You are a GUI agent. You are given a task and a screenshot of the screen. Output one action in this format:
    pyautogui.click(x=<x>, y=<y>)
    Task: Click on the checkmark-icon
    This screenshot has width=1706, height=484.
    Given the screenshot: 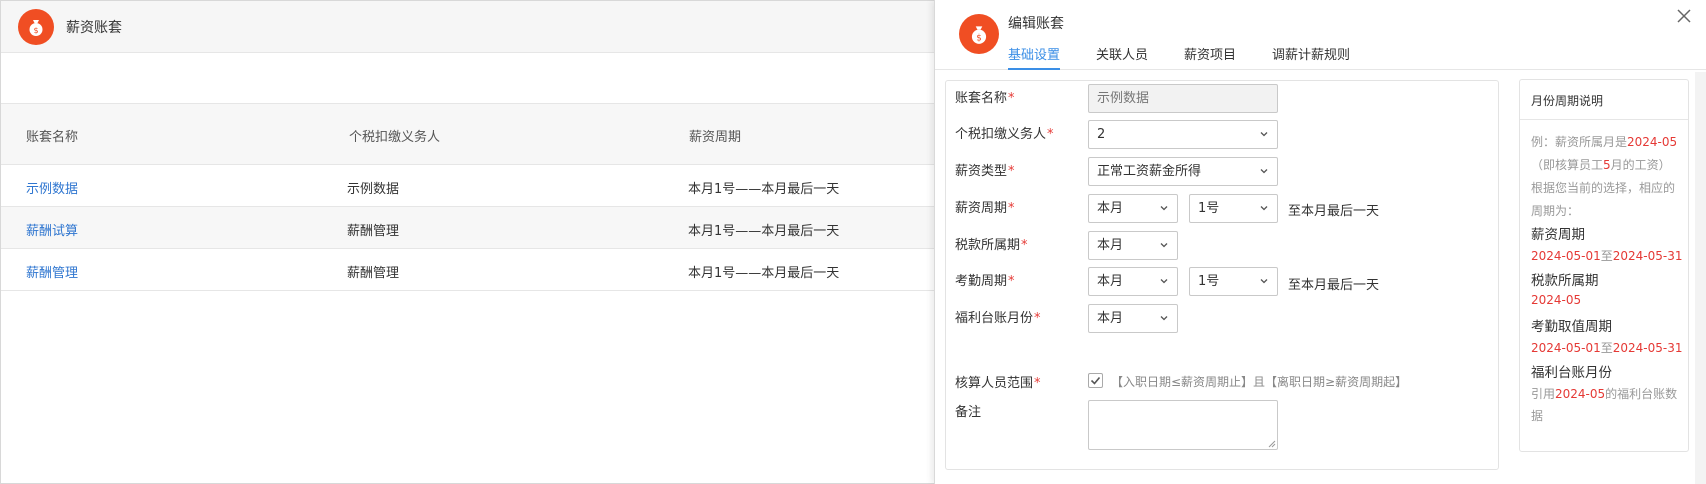 What is the action you would take?
    pyautogui.click(x=1095, y=380)
    